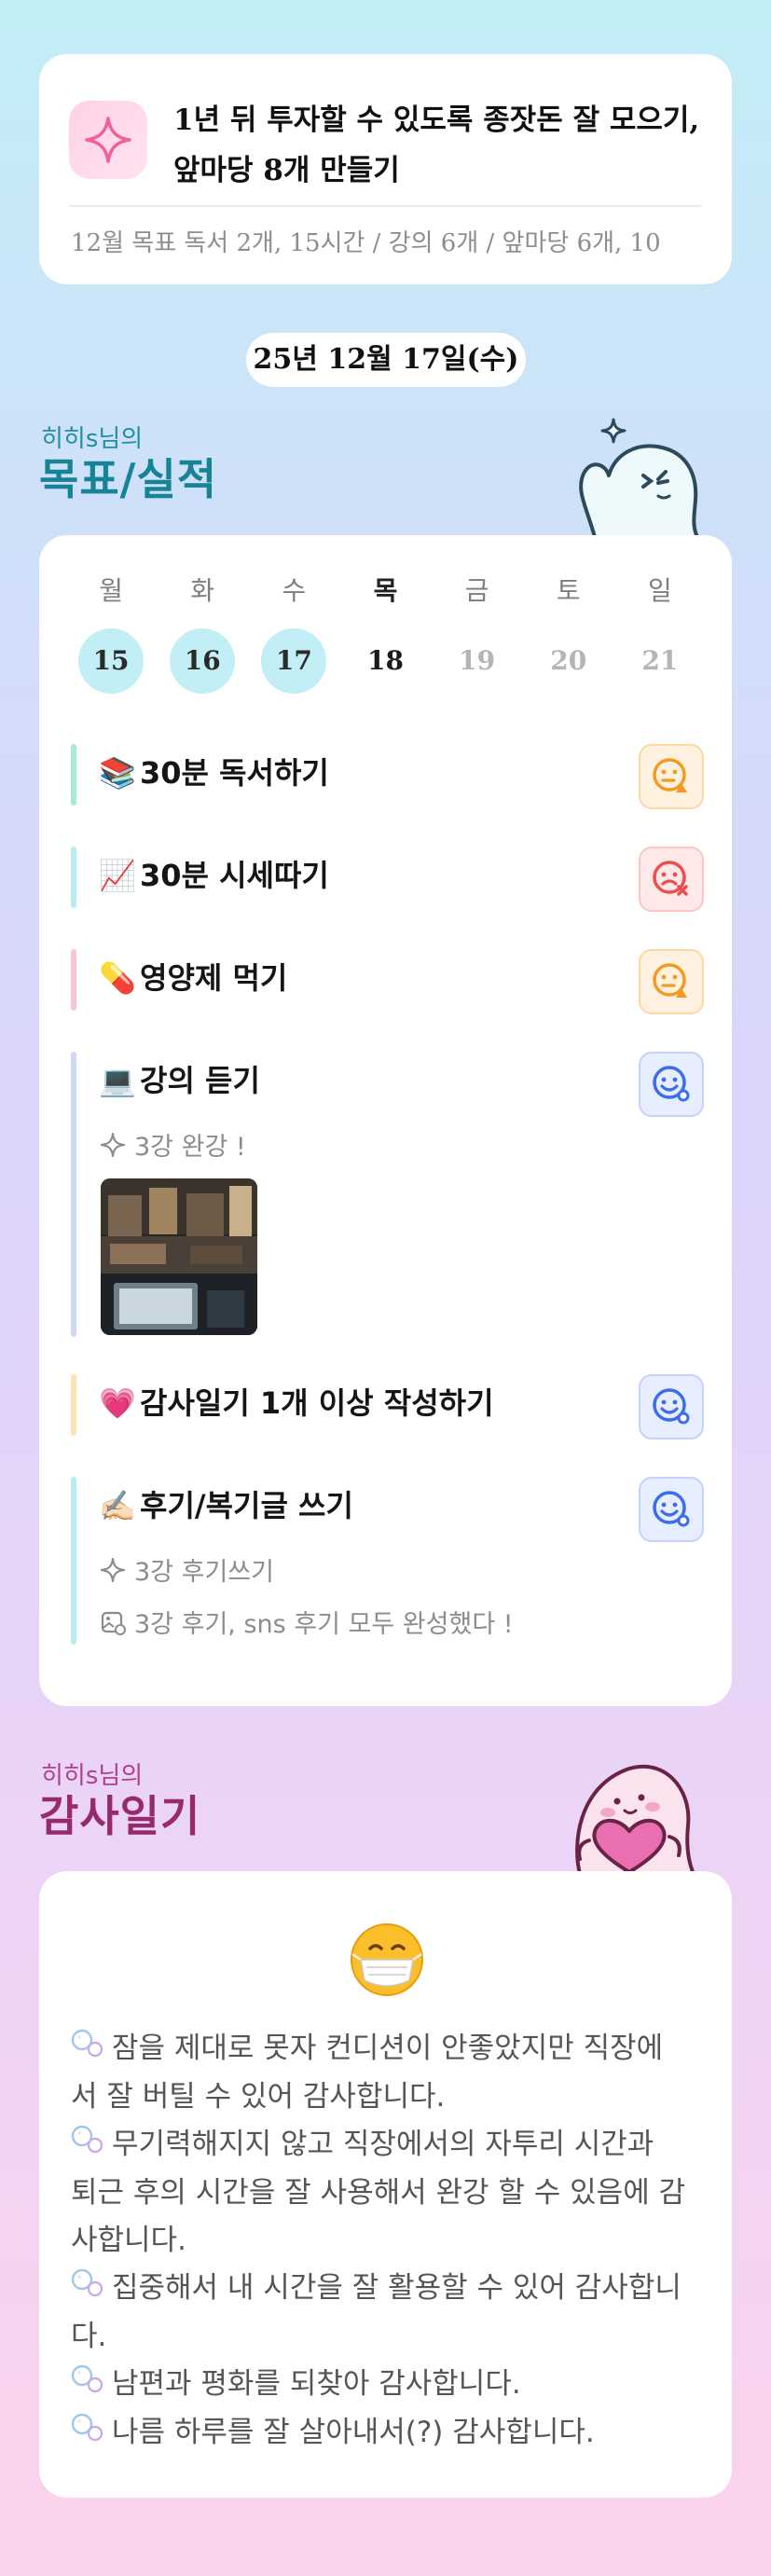 Image resolution: width=771 pixels, height=2576 pixels. What do you see at coordinates (214, 978) in the screenshot?
I see `task-label: 영양제 먹기` at bounding box center [214, 978].